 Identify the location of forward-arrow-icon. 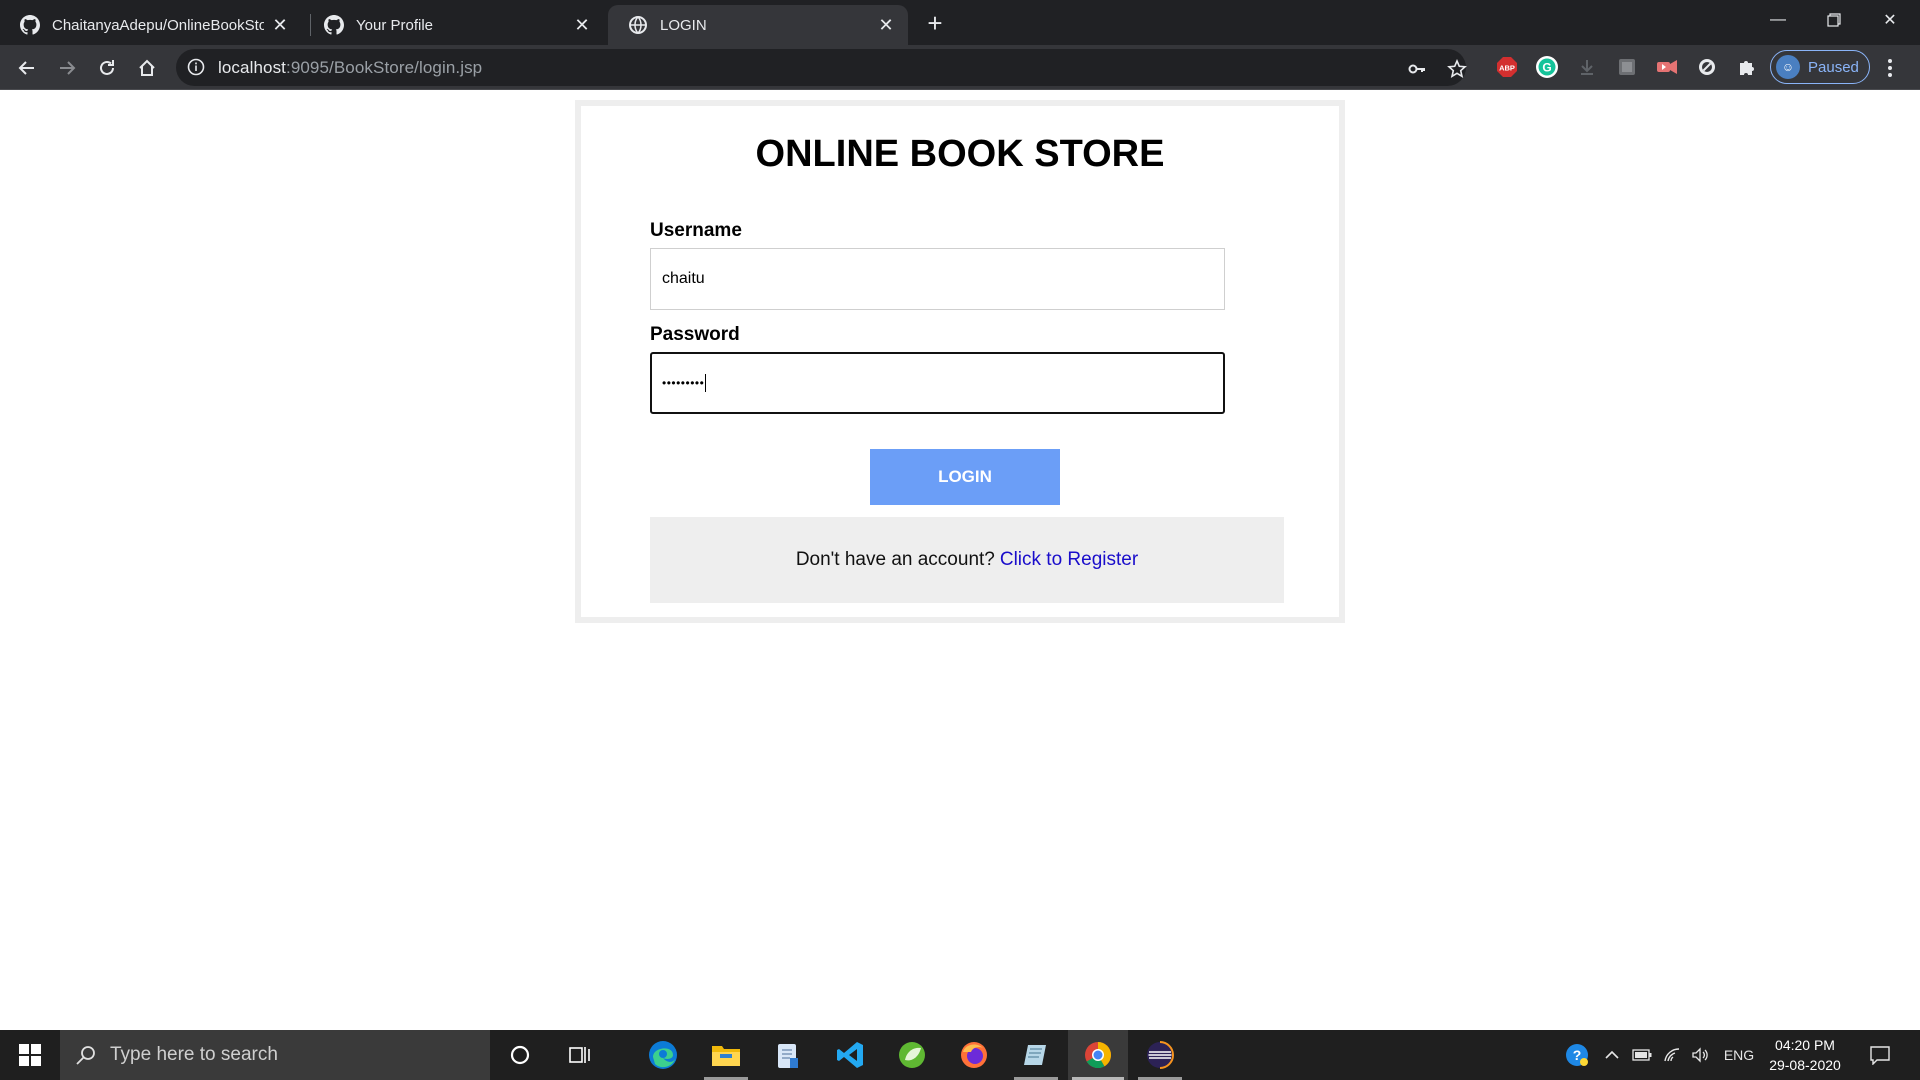
(67, 68).